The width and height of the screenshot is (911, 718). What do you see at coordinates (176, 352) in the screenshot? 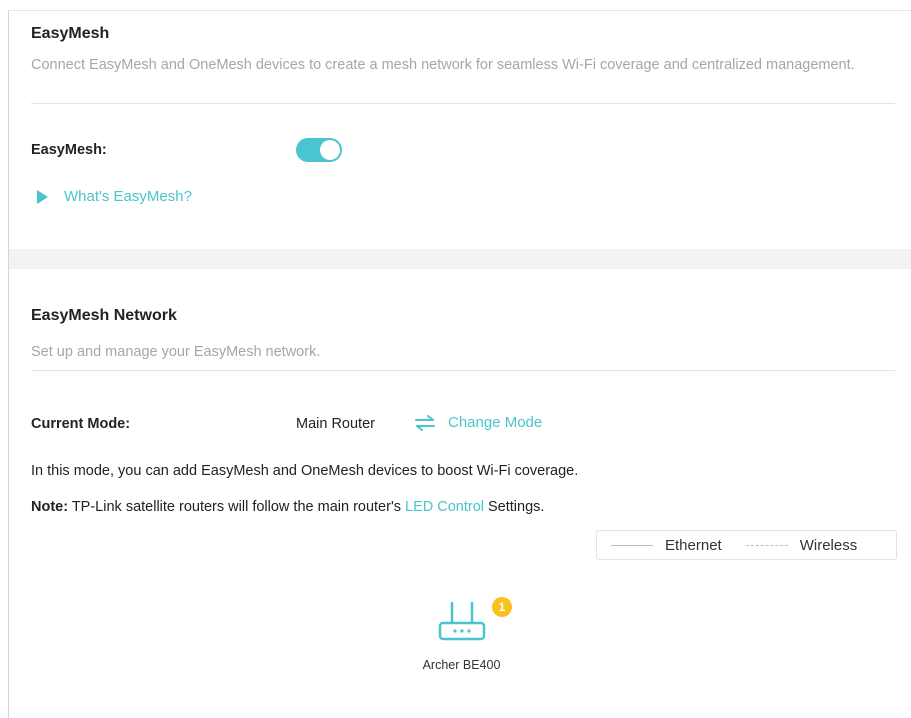
I see `section-description: Set up and manage your EasyMesh network.` at bounding box center [176, 352].